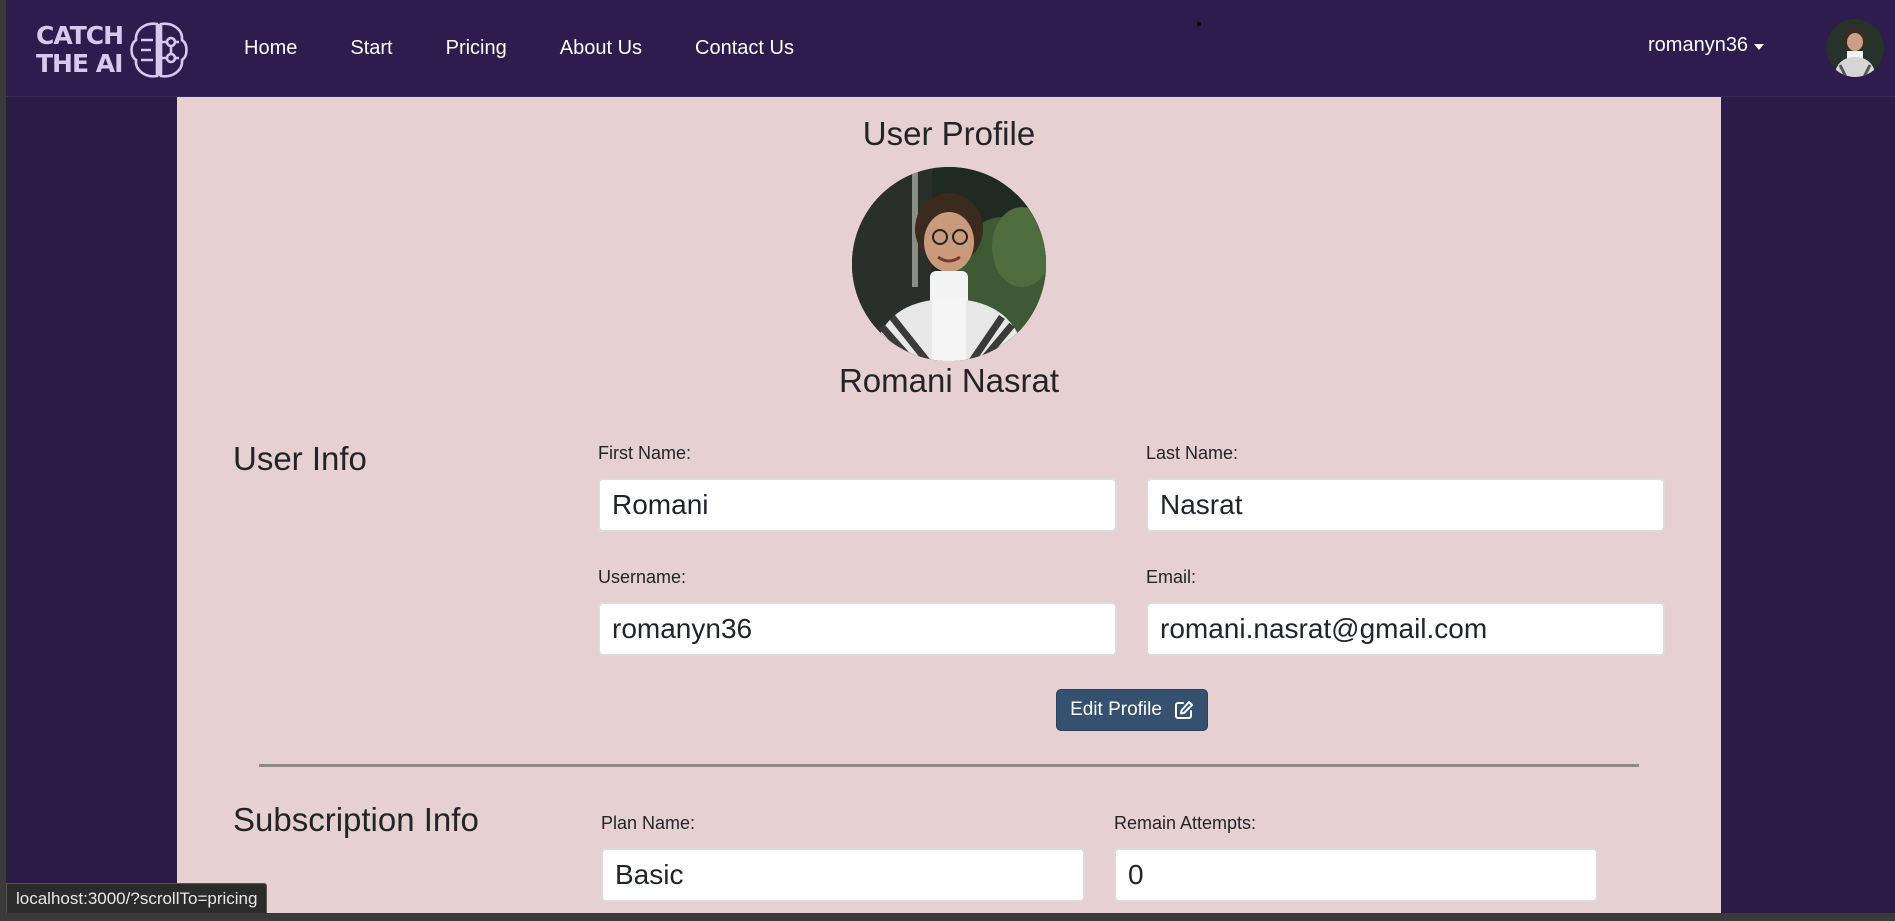 The width and height of the screenshot is (1895, 921). What do you see at coordinates (857, 505) in the screenshot?
I see `first-name-field` at bounding box center [857, 505].